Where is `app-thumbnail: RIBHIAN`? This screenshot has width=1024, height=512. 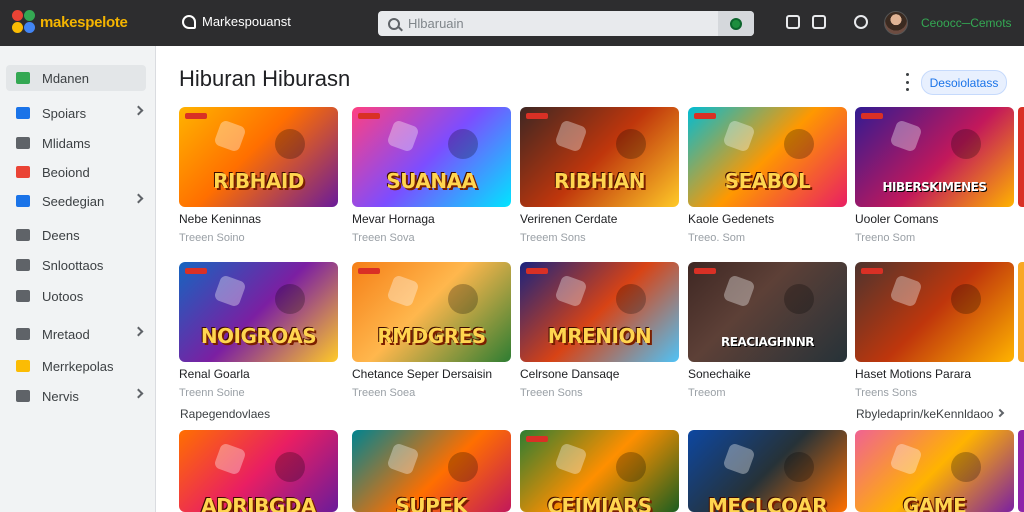 app-thumbnail: RIBHIAN is located at coordinates (599, 157).